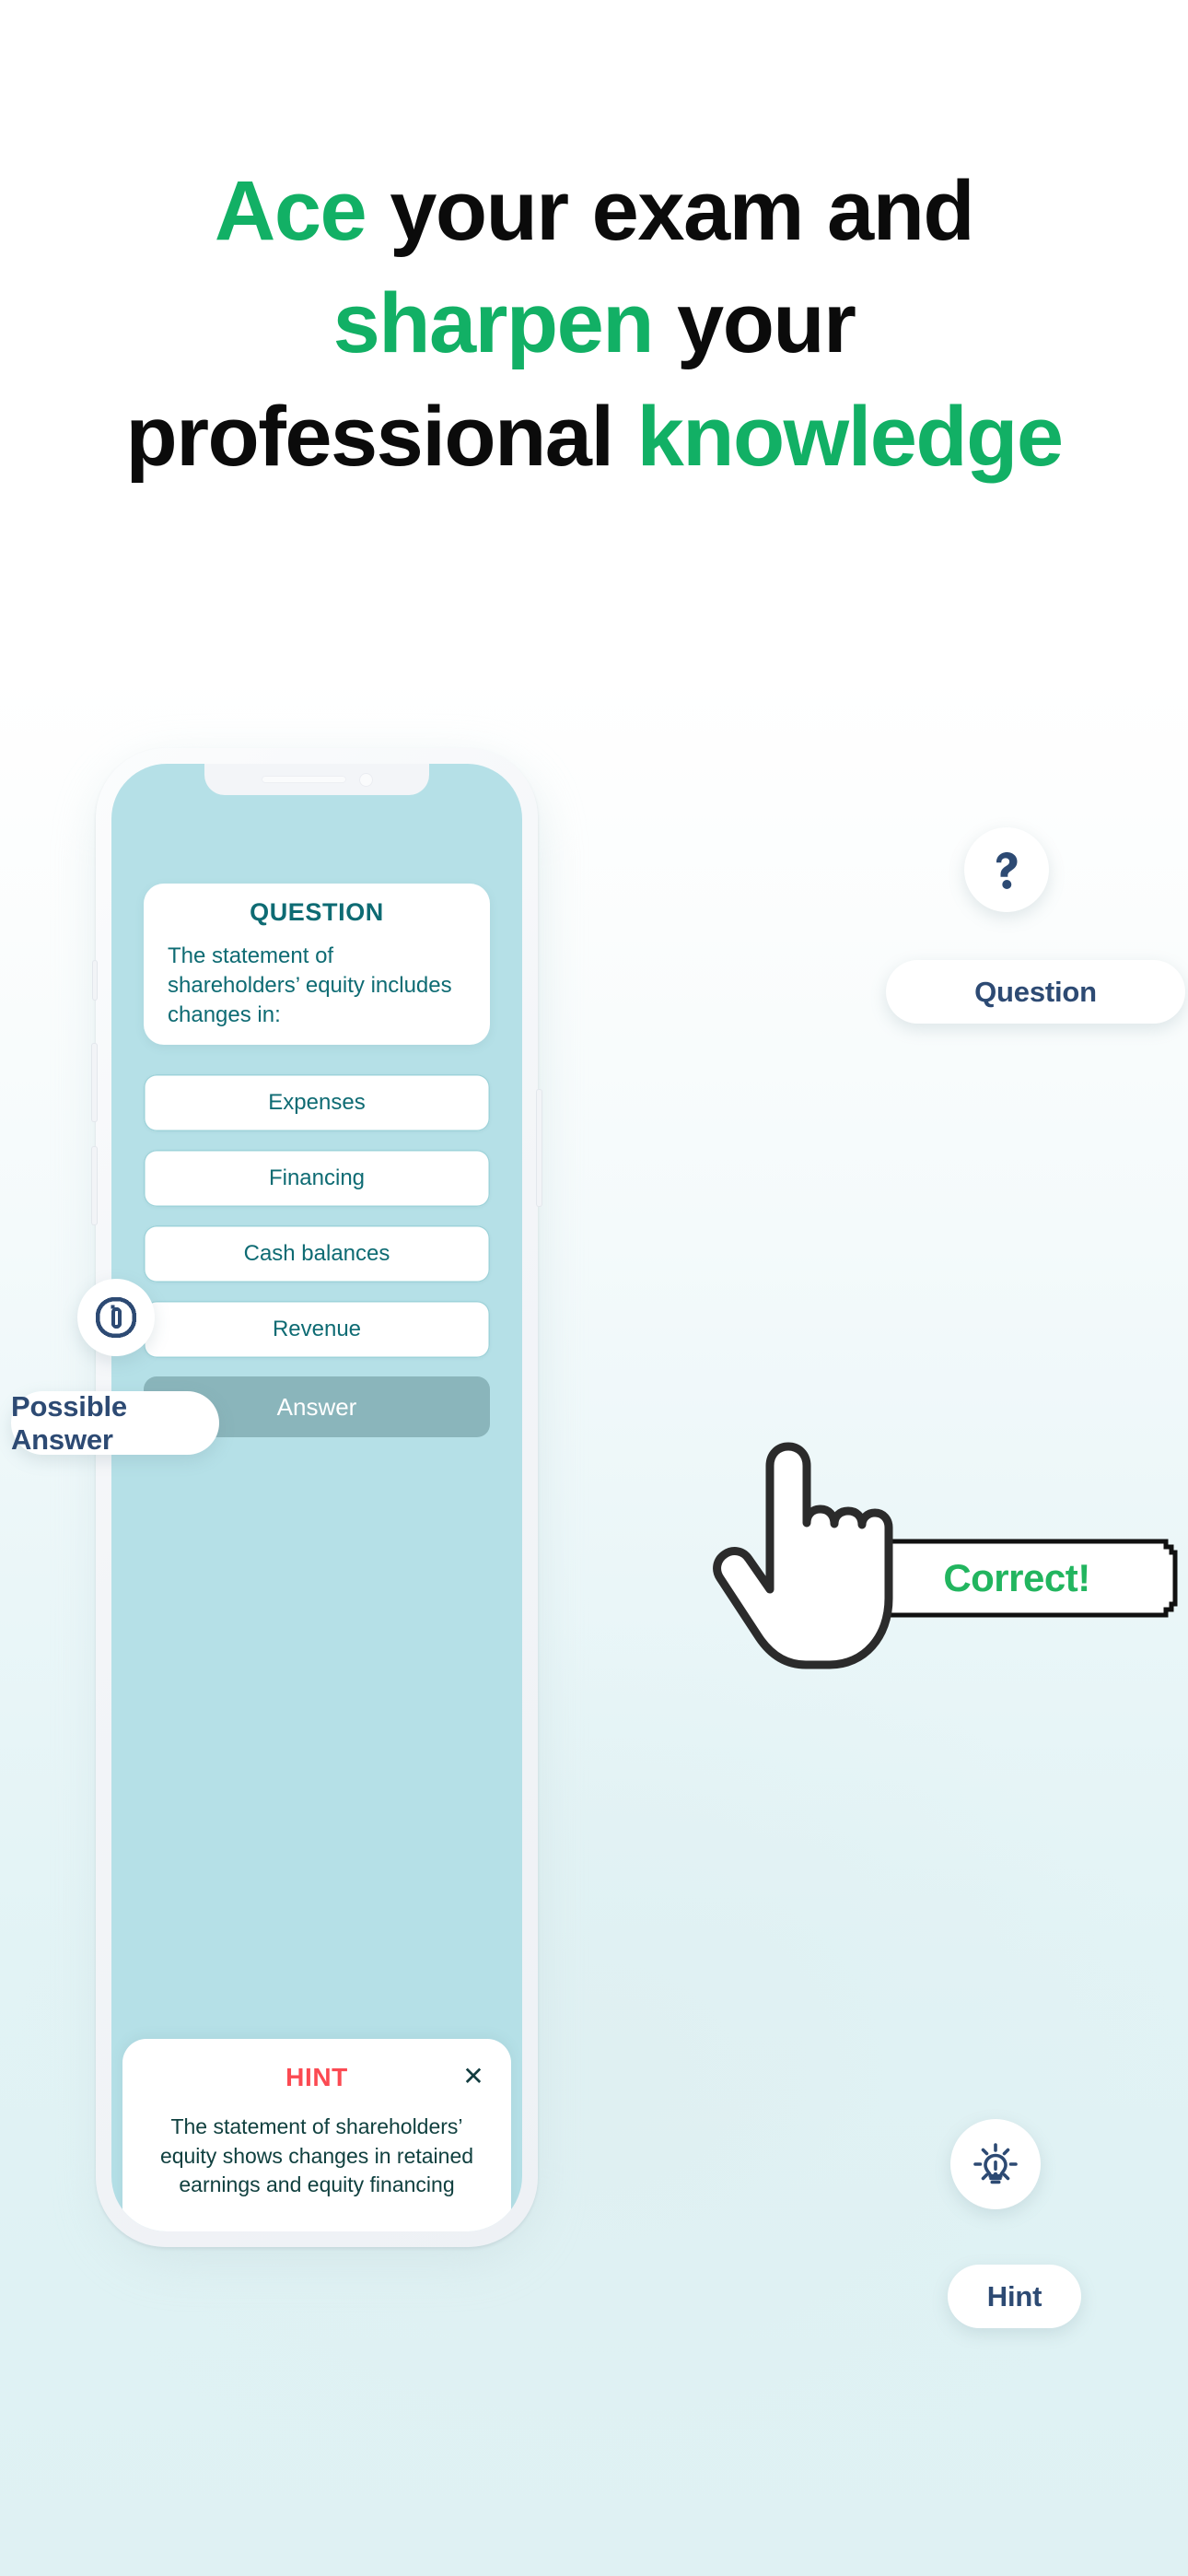 The width and height of the screenshot is (1188, 2576). I want to click on question-mark-icon, so click(1007, 870).